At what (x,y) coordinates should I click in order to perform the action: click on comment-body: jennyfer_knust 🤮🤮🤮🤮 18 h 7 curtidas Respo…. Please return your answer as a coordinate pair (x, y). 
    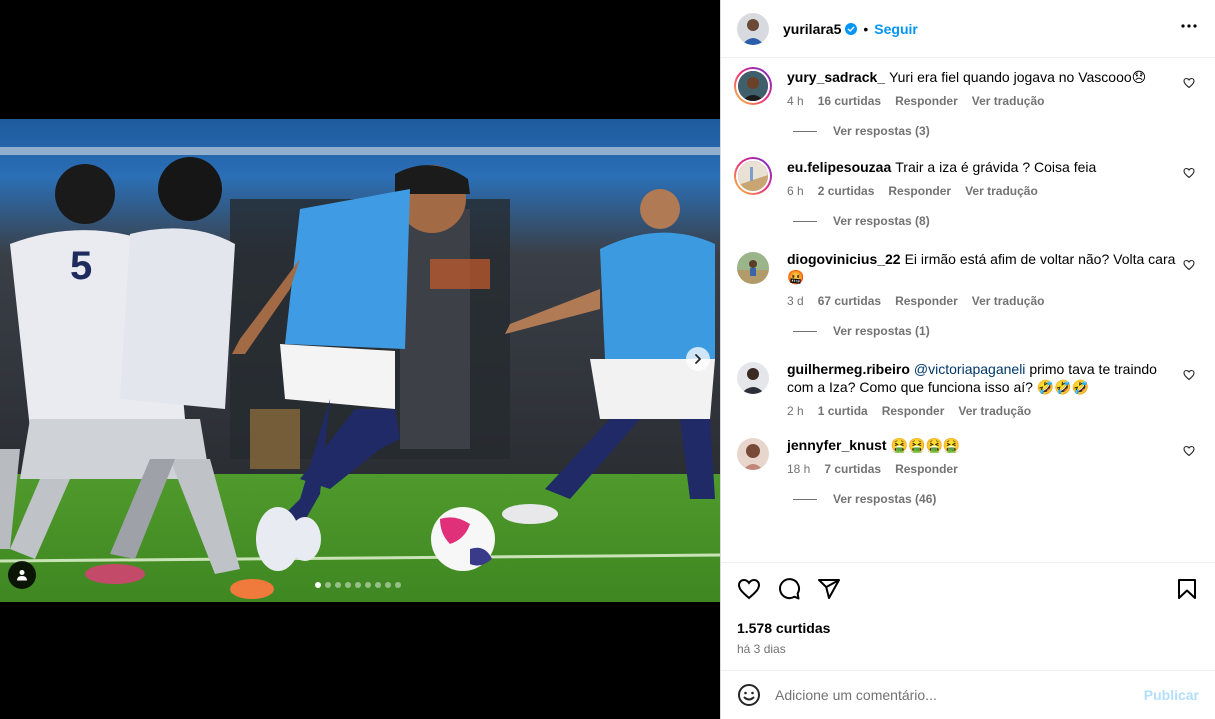
    Looking at the image, I should click on (996, 456).